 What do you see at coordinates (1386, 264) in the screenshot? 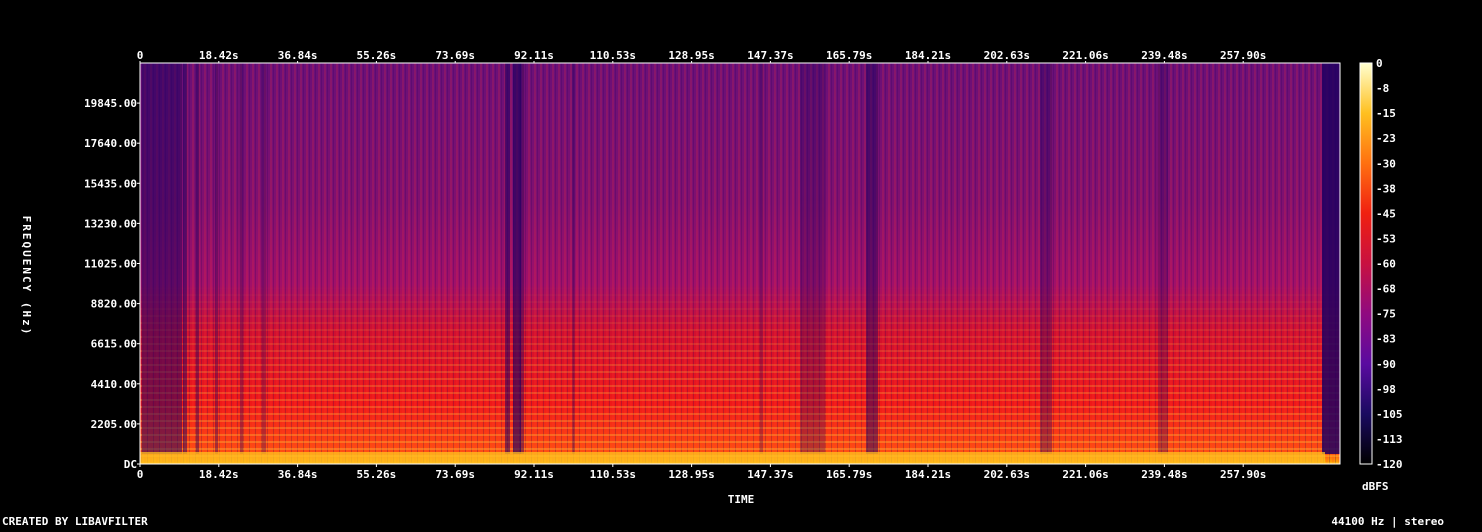
I see `colorbar-tick-label: -60` at bounding box center [1386, 264].